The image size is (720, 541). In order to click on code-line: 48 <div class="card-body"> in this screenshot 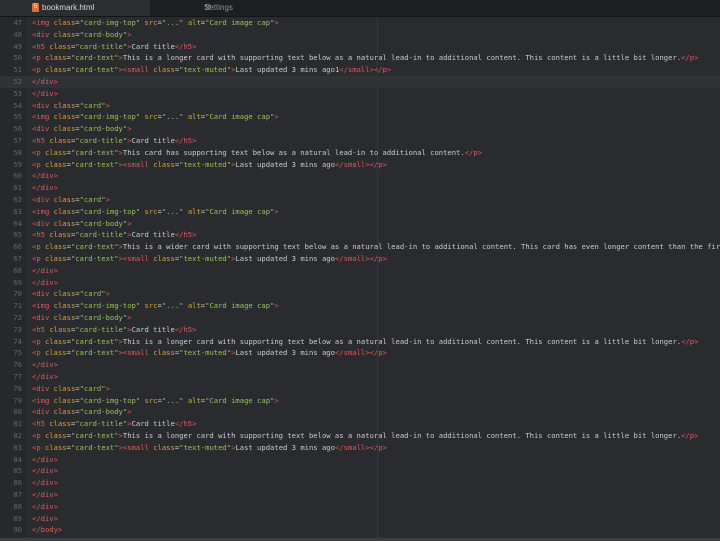, I will do `click(360, 35)`.